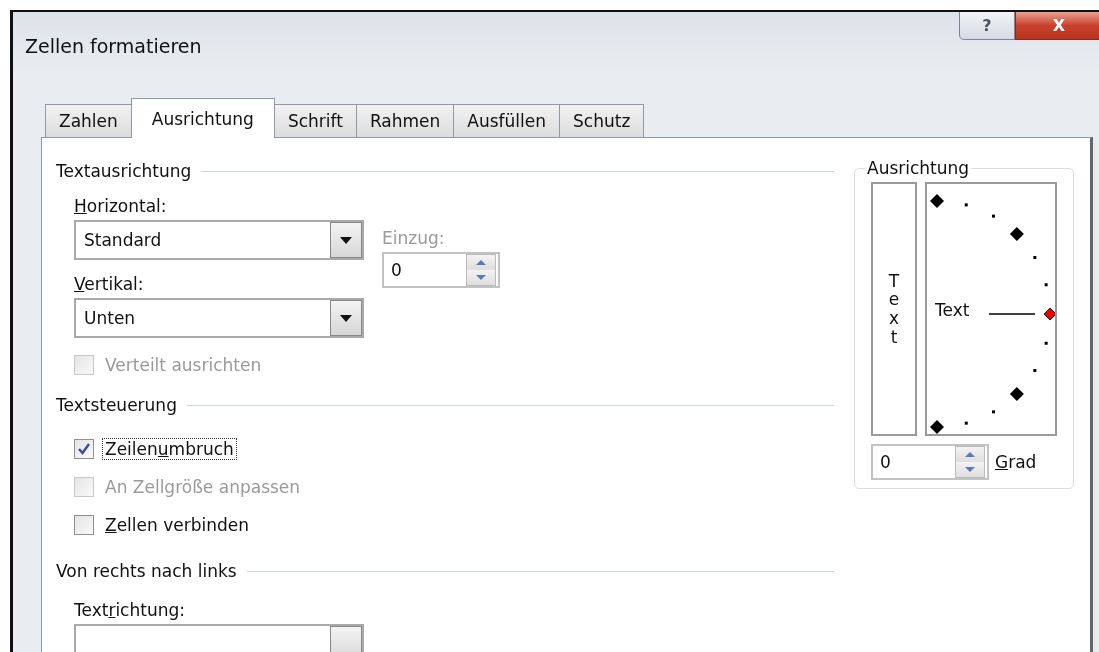 This screenshot has height=652, width=1099. I want to click on close-button: X, so click(1057, 26).